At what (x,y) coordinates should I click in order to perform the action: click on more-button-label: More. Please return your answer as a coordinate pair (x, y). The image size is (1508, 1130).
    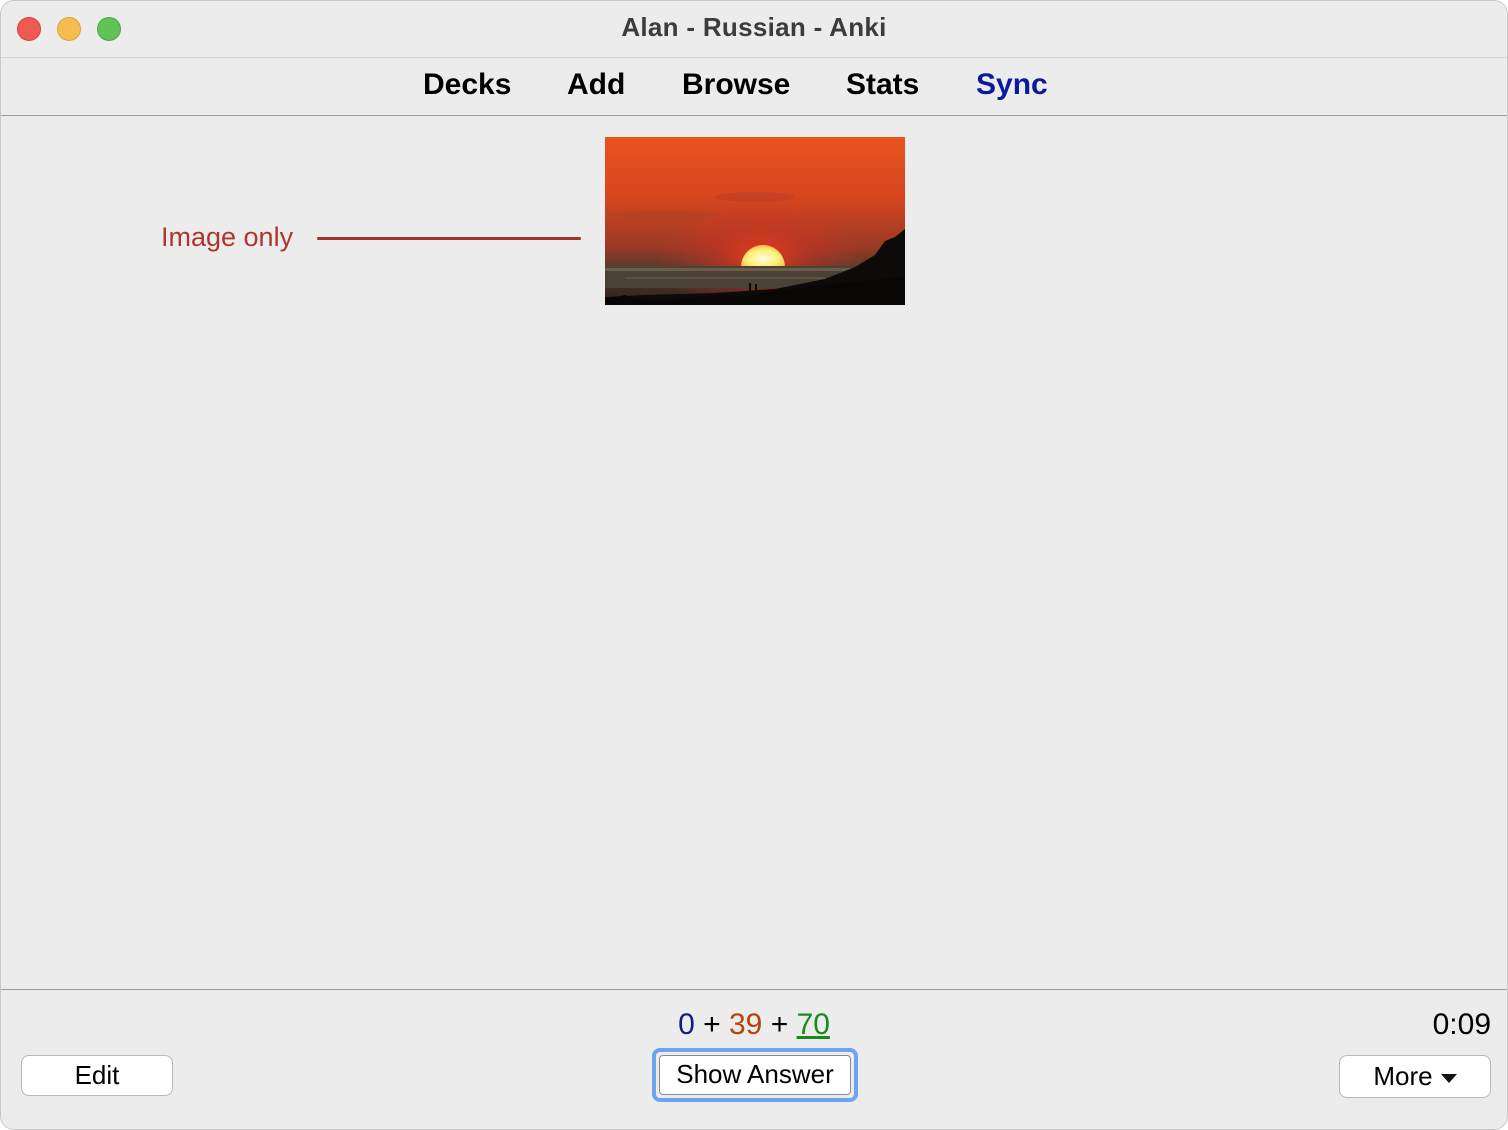
    Looking at the image, I should click on (1403, 1076).